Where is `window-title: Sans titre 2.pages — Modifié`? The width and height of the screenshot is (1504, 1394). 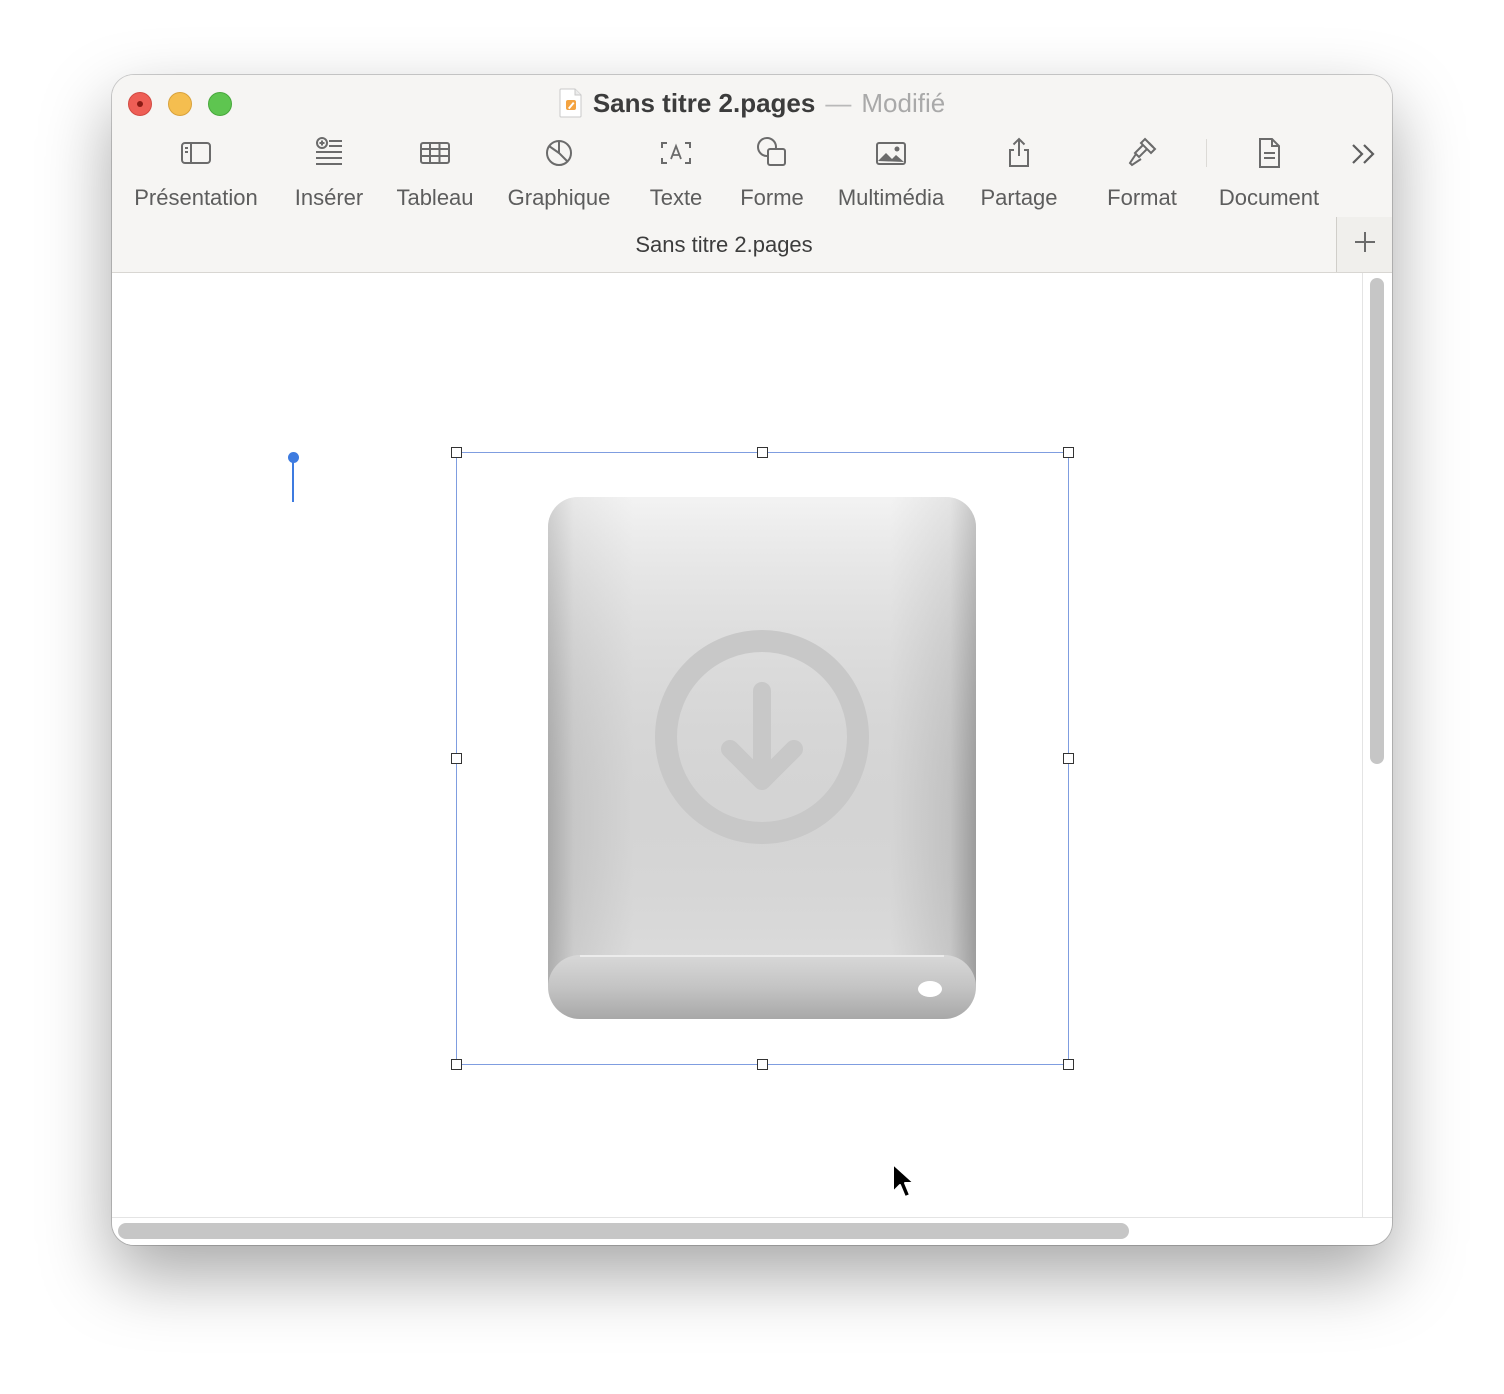 window-title: Sans titre 2.pages — Modifié is located at coordinates (752, 103).